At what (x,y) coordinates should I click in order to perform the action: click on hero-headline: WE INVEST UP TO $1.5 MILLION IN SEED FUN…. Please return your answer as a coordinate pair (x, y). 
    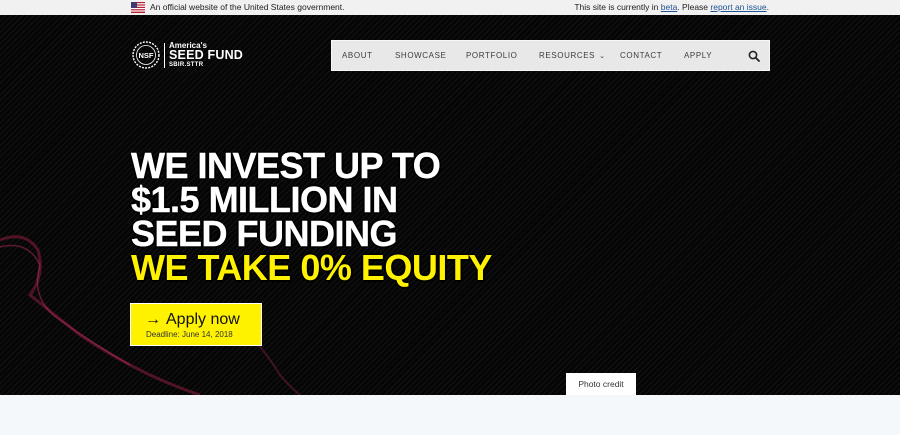
    Looking at the image, I should click on (312, 216).